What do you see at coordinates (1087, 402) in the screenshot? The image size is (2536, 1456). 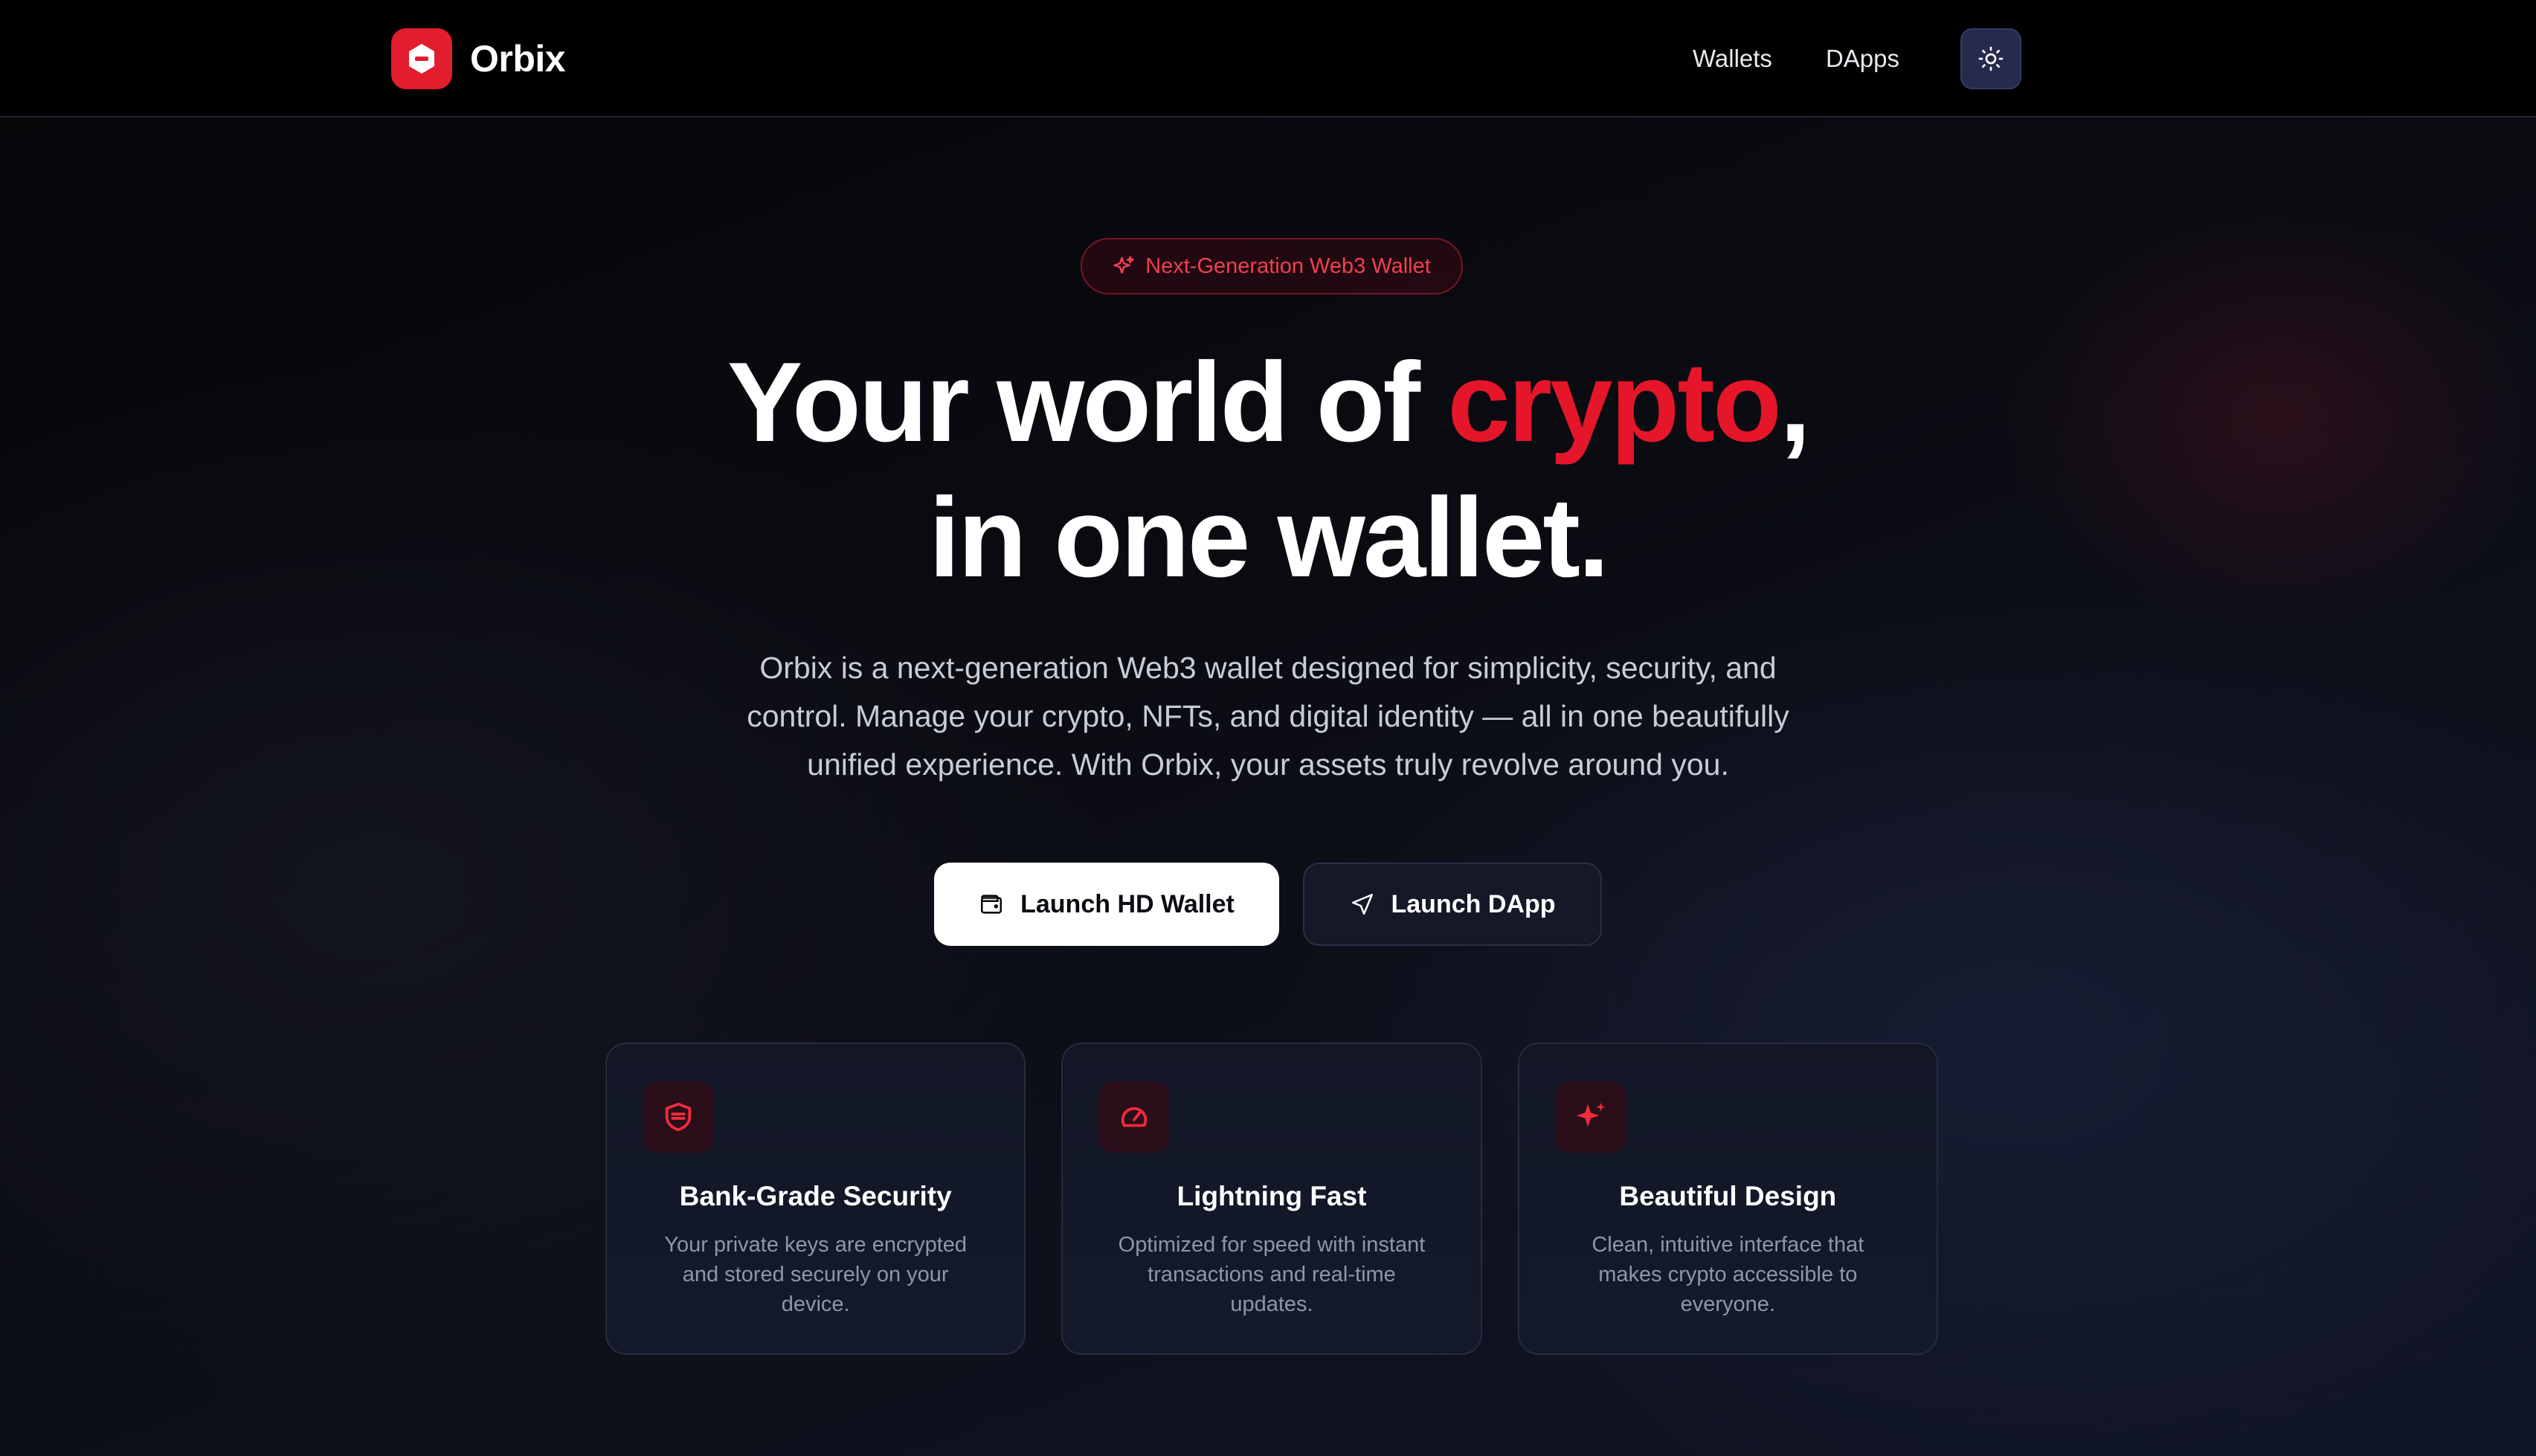 I see `hero-title-part1: Your world of` at bounding box center [1087, 402].